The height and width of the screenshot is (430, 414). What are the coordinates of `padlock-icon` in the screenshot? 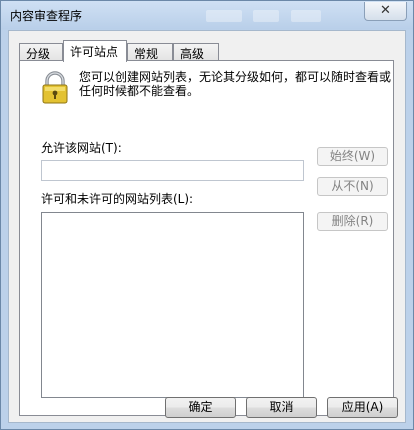 It's located at (55, 87).